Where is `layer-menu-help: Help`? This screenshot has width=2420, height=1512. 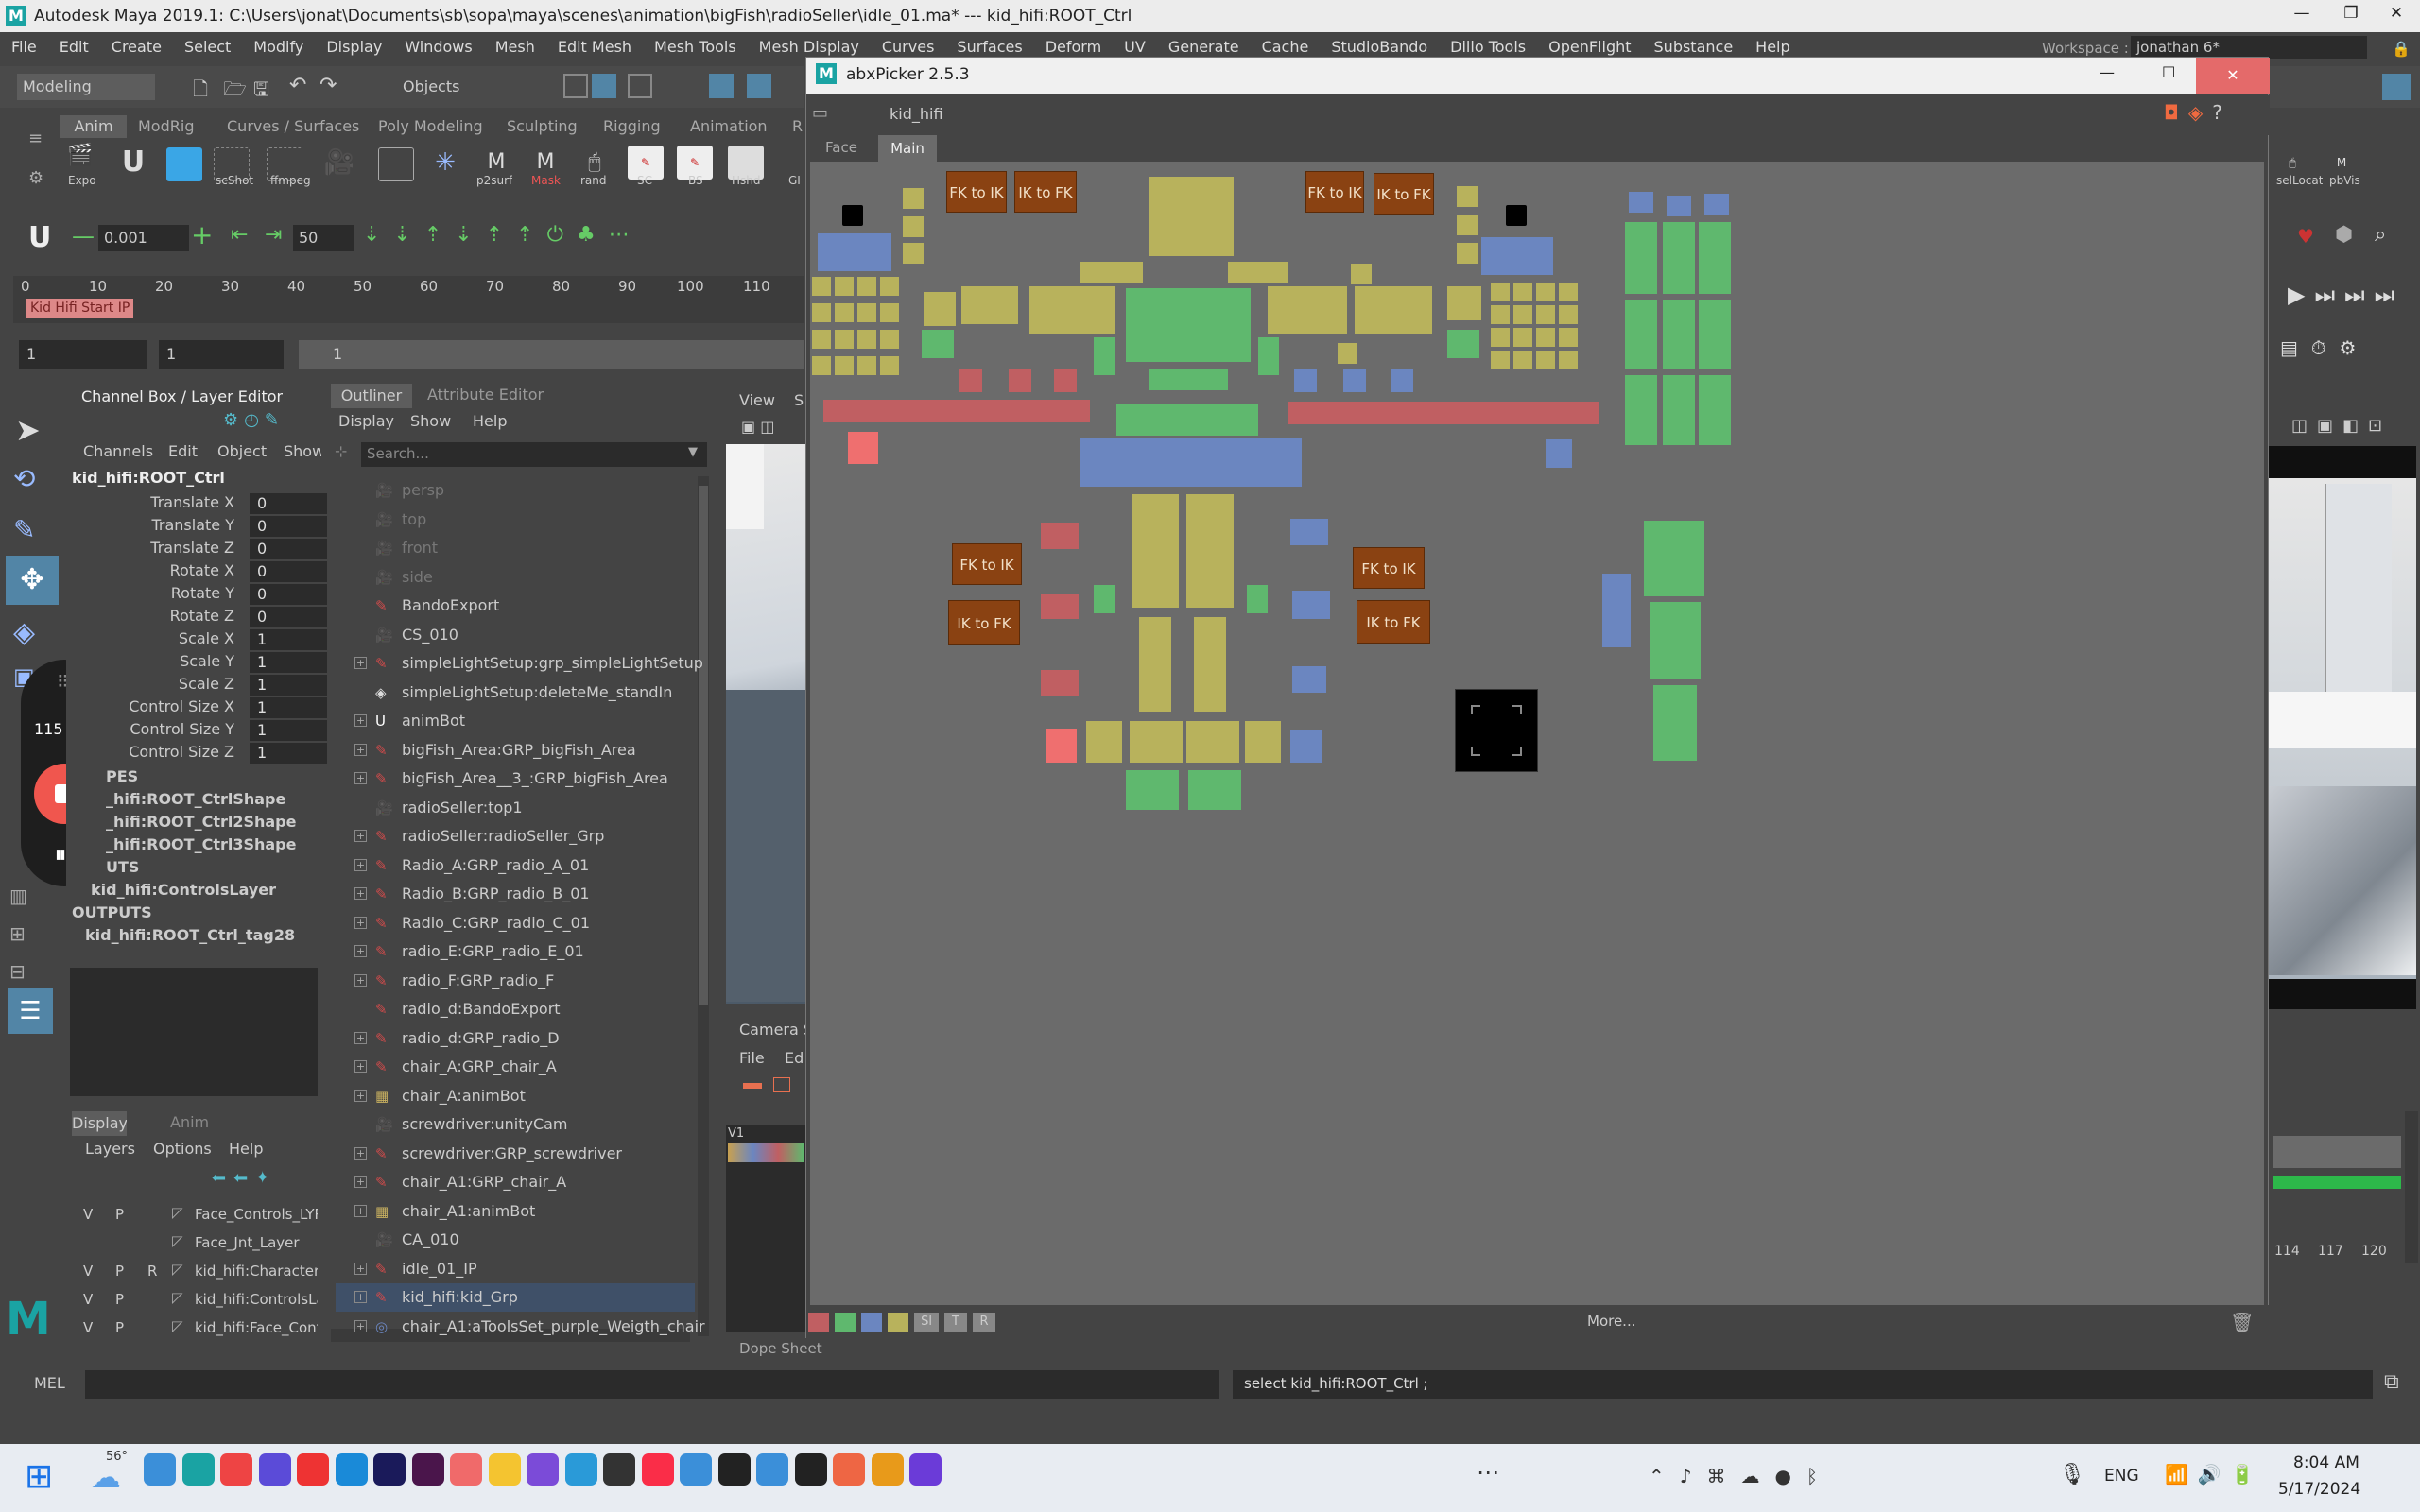
layer-menu-help: Help is located at coordinates (246, 1149).